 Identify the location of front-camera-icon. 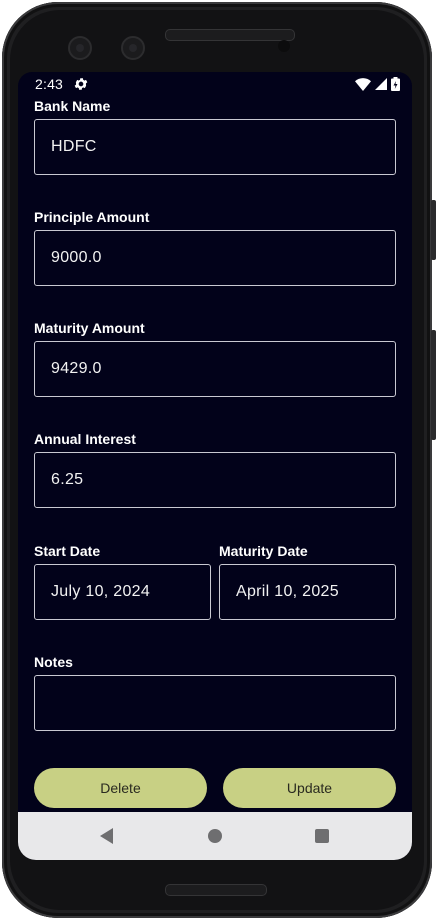
(80, 48).